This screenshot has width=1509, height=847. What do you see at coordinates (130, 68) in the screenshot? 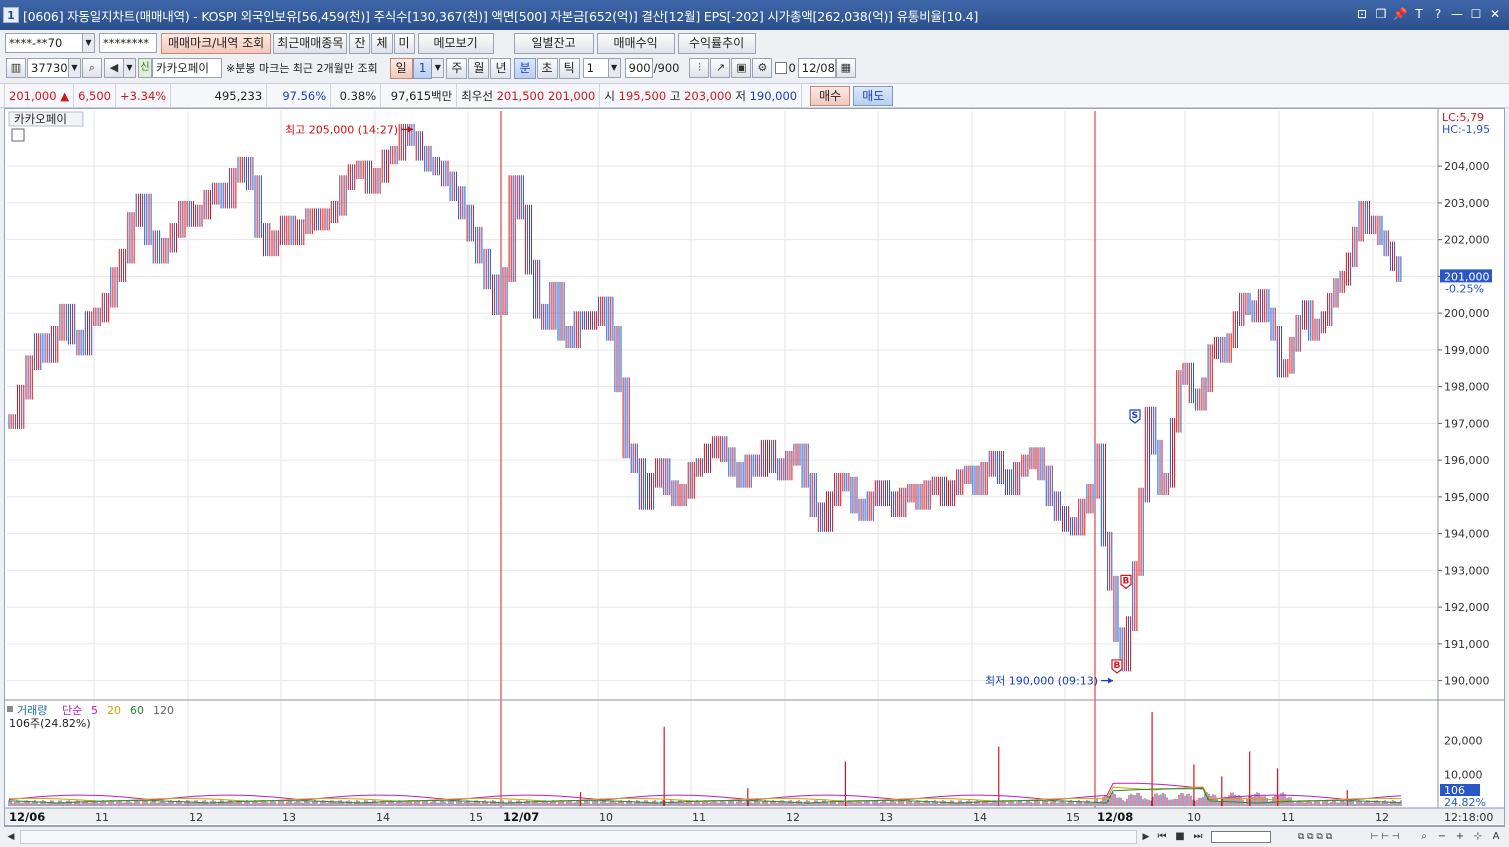
I see `speaker-dropdown-icon: ▼` at bounding box center [130, 68].